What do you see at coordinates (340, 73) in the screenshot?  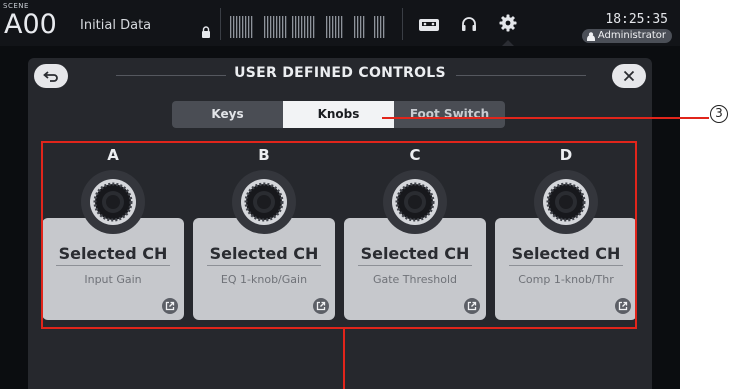 I see `dialog-title: USER DEFINED CONTROLS` at bounding box center [340, 73].